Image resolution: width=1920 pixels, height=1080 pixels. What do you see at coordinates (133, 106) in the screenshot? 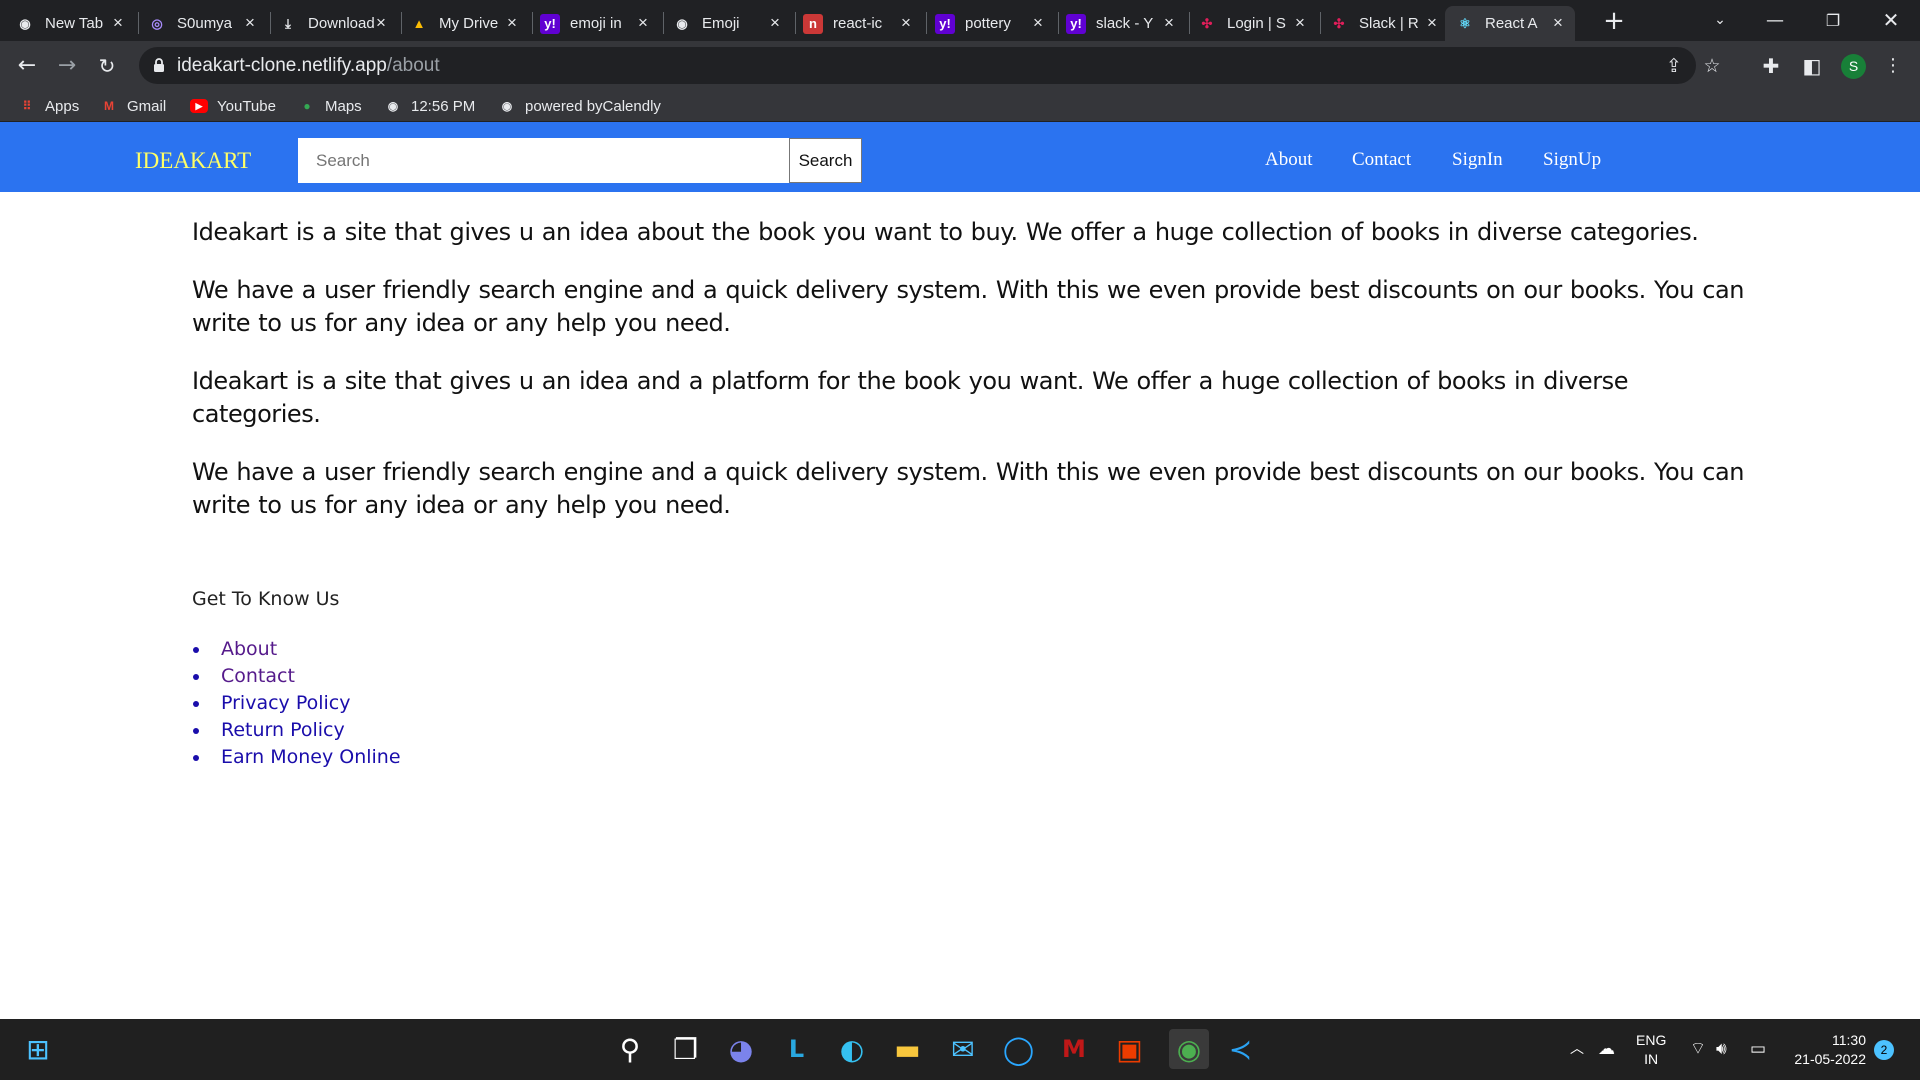
I see `bookmark-item: M Gmail` at bounding box center [133, 106].